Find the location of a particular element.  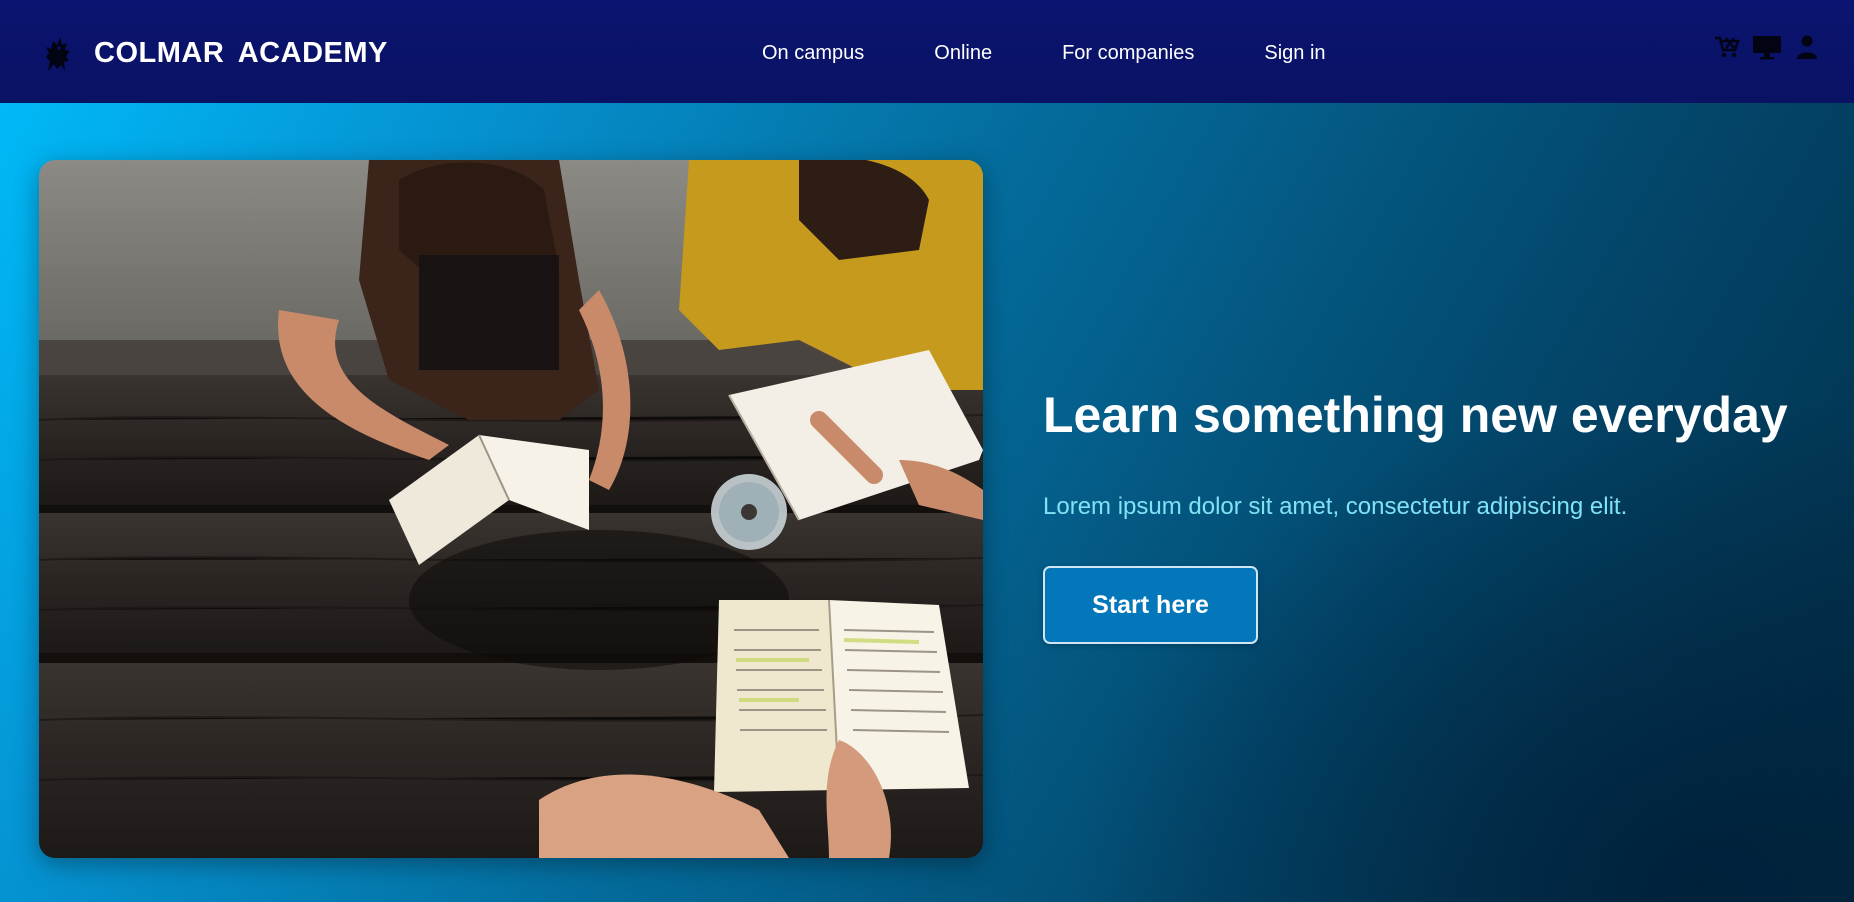

nav-for-companies: For companies is located at coordinates (1128, 53).